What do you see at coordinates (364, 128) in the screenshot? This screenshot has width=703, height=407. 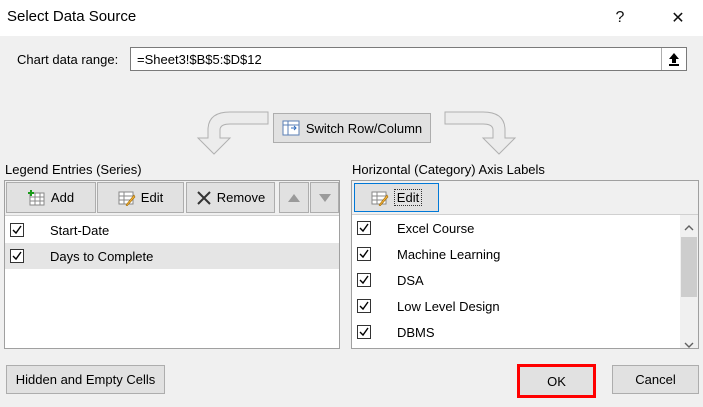 I see `switch-row-column-label: Switch Row/Column` at bounding box center [364, 128].